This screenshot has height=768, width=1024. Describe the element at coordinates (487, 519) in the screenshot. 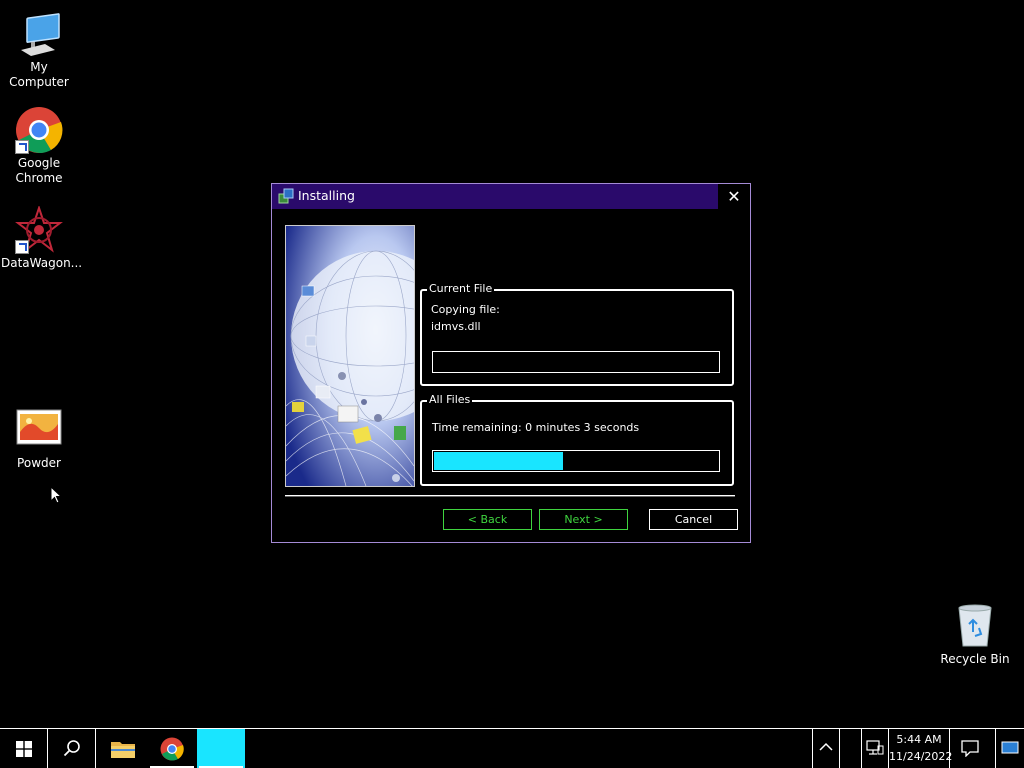

I see `back-button: < Back` at that location.